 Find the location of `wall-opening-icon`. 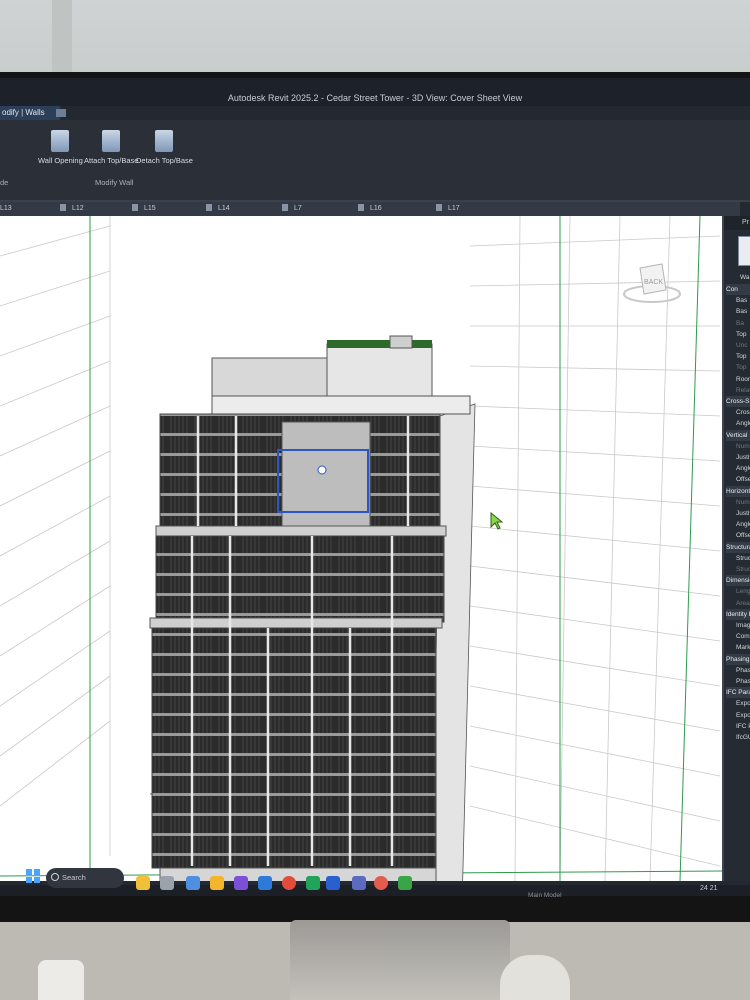

wall-opening-icon is located at coordinates (60, 141).